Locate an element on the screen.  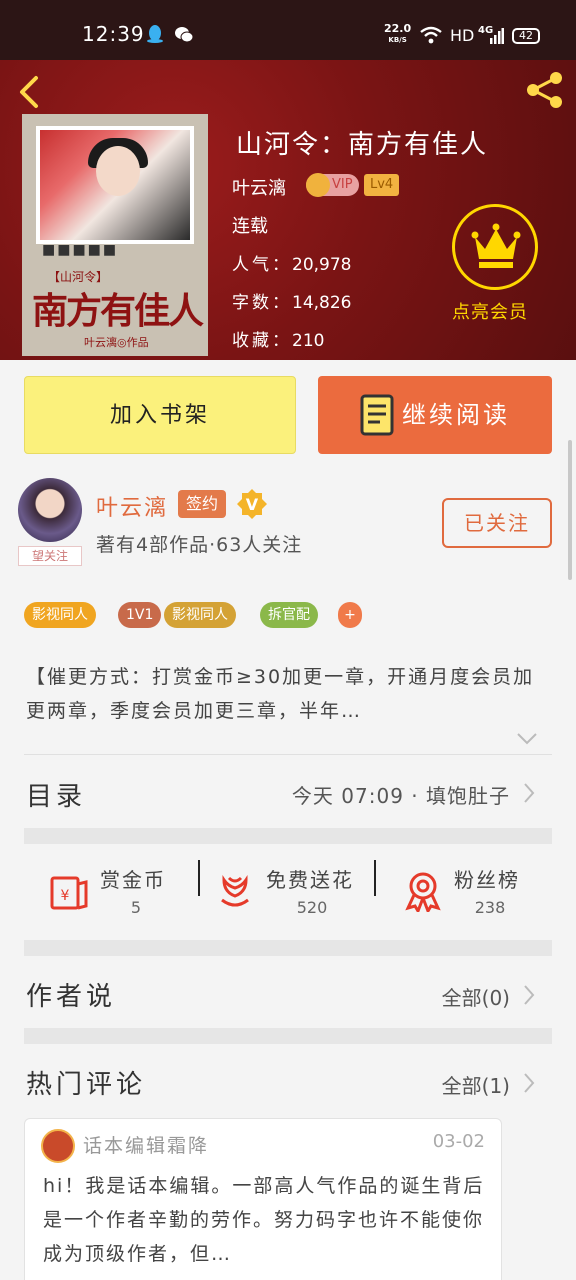
divider is located at coordinates (288, 754).